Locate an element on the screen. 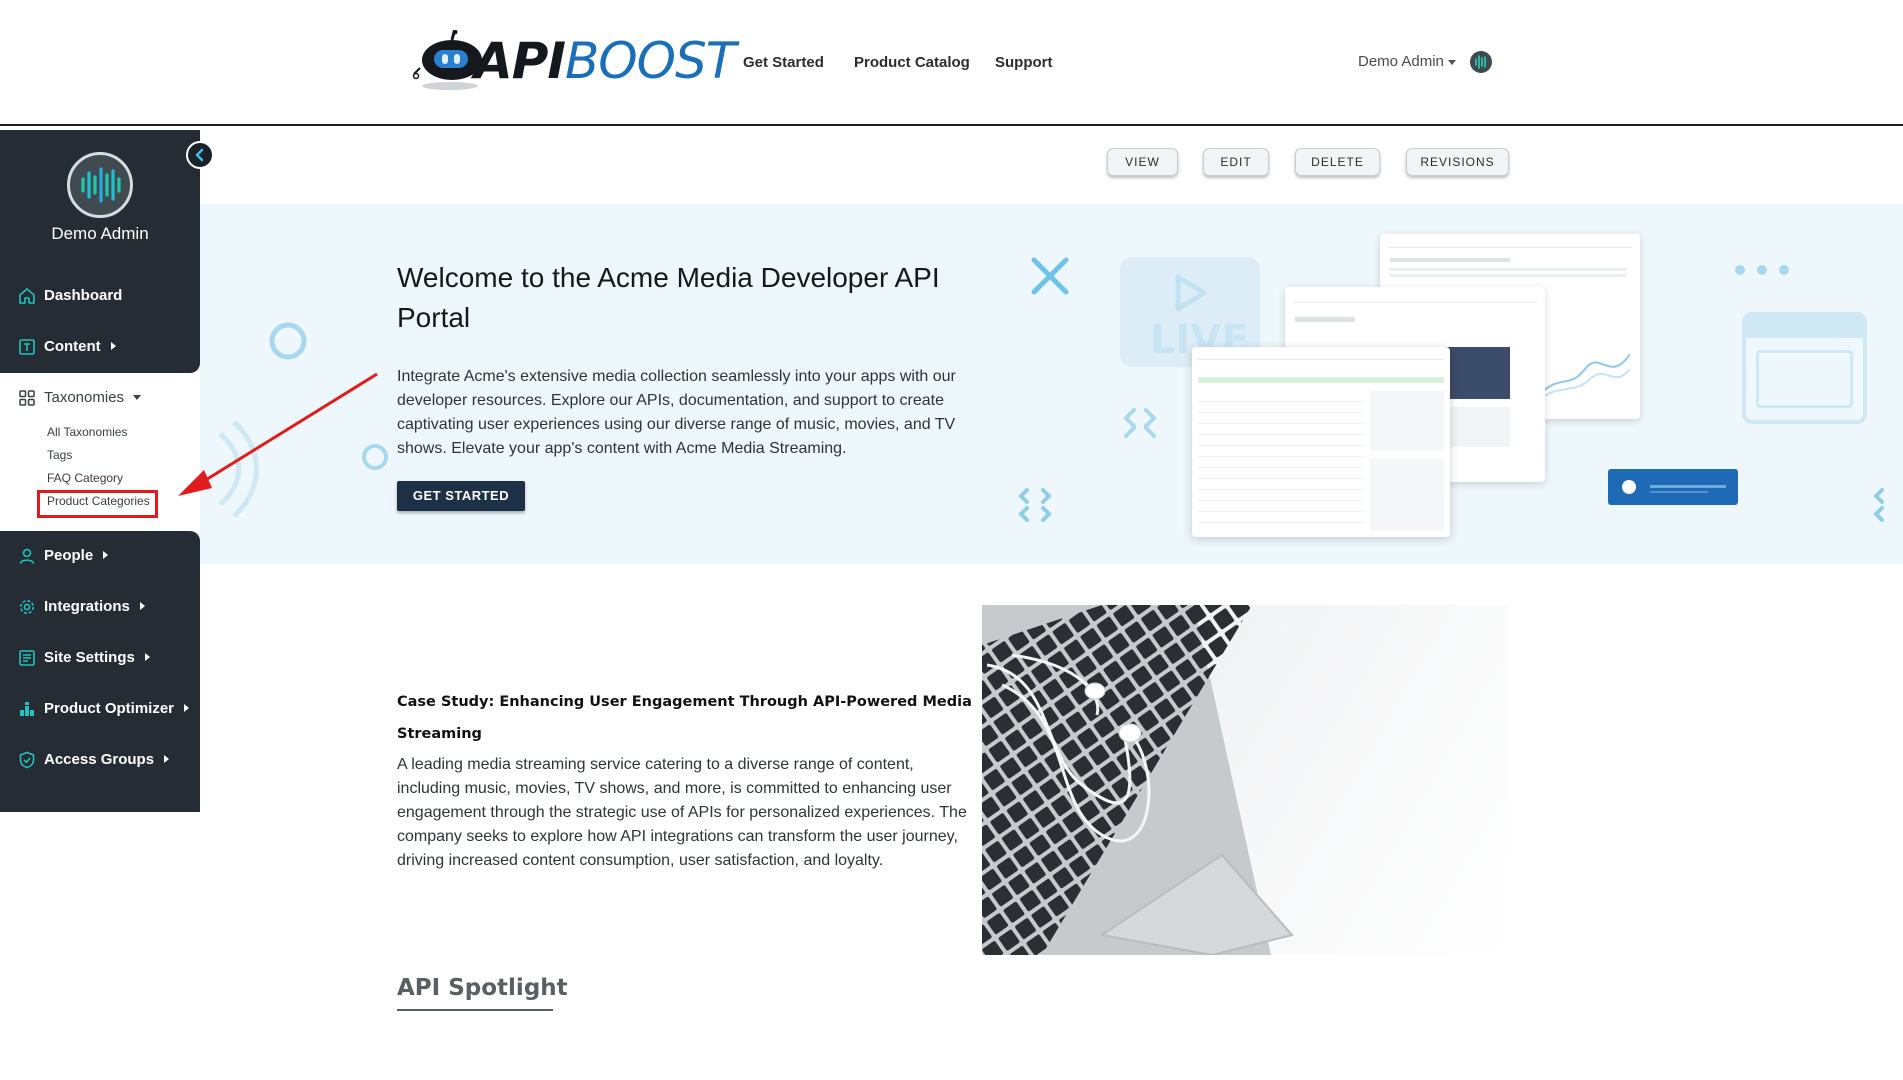 The width and height of the screenshot is (1903, 1080). user-menu-label: Demo Admin is located at coordinates (1401, 61).